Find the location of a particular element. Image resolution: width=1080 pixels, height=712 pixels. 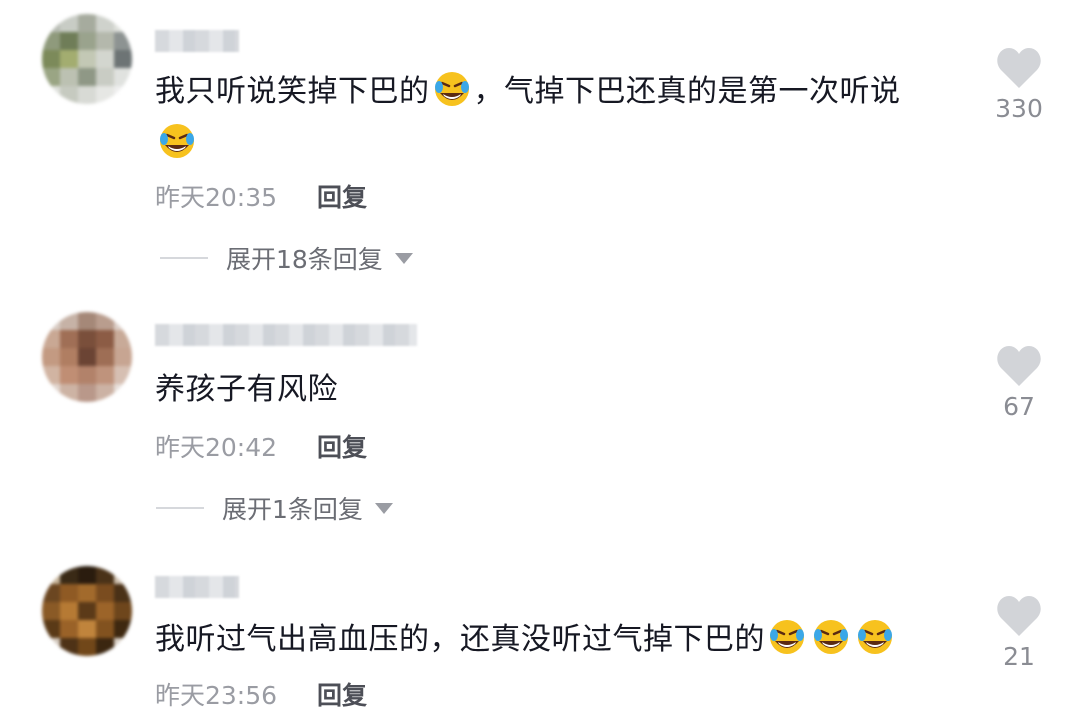

like-button: 67 is located at coordinates (1019, 382).